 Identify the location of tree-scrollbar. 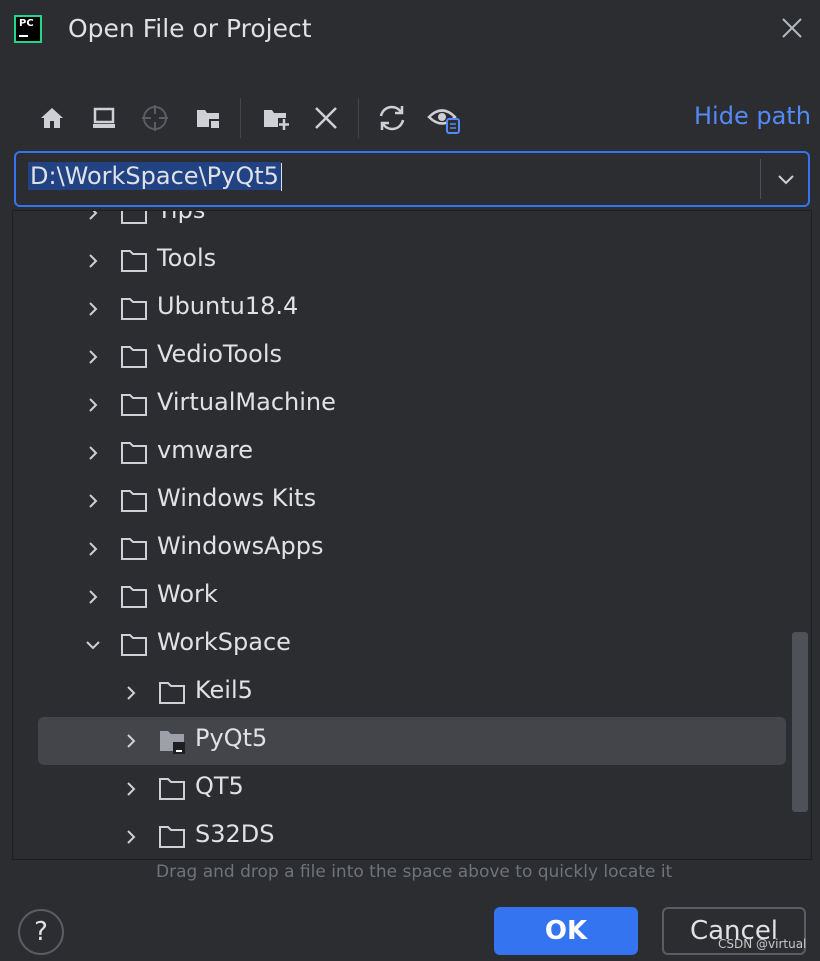
(800, 722).